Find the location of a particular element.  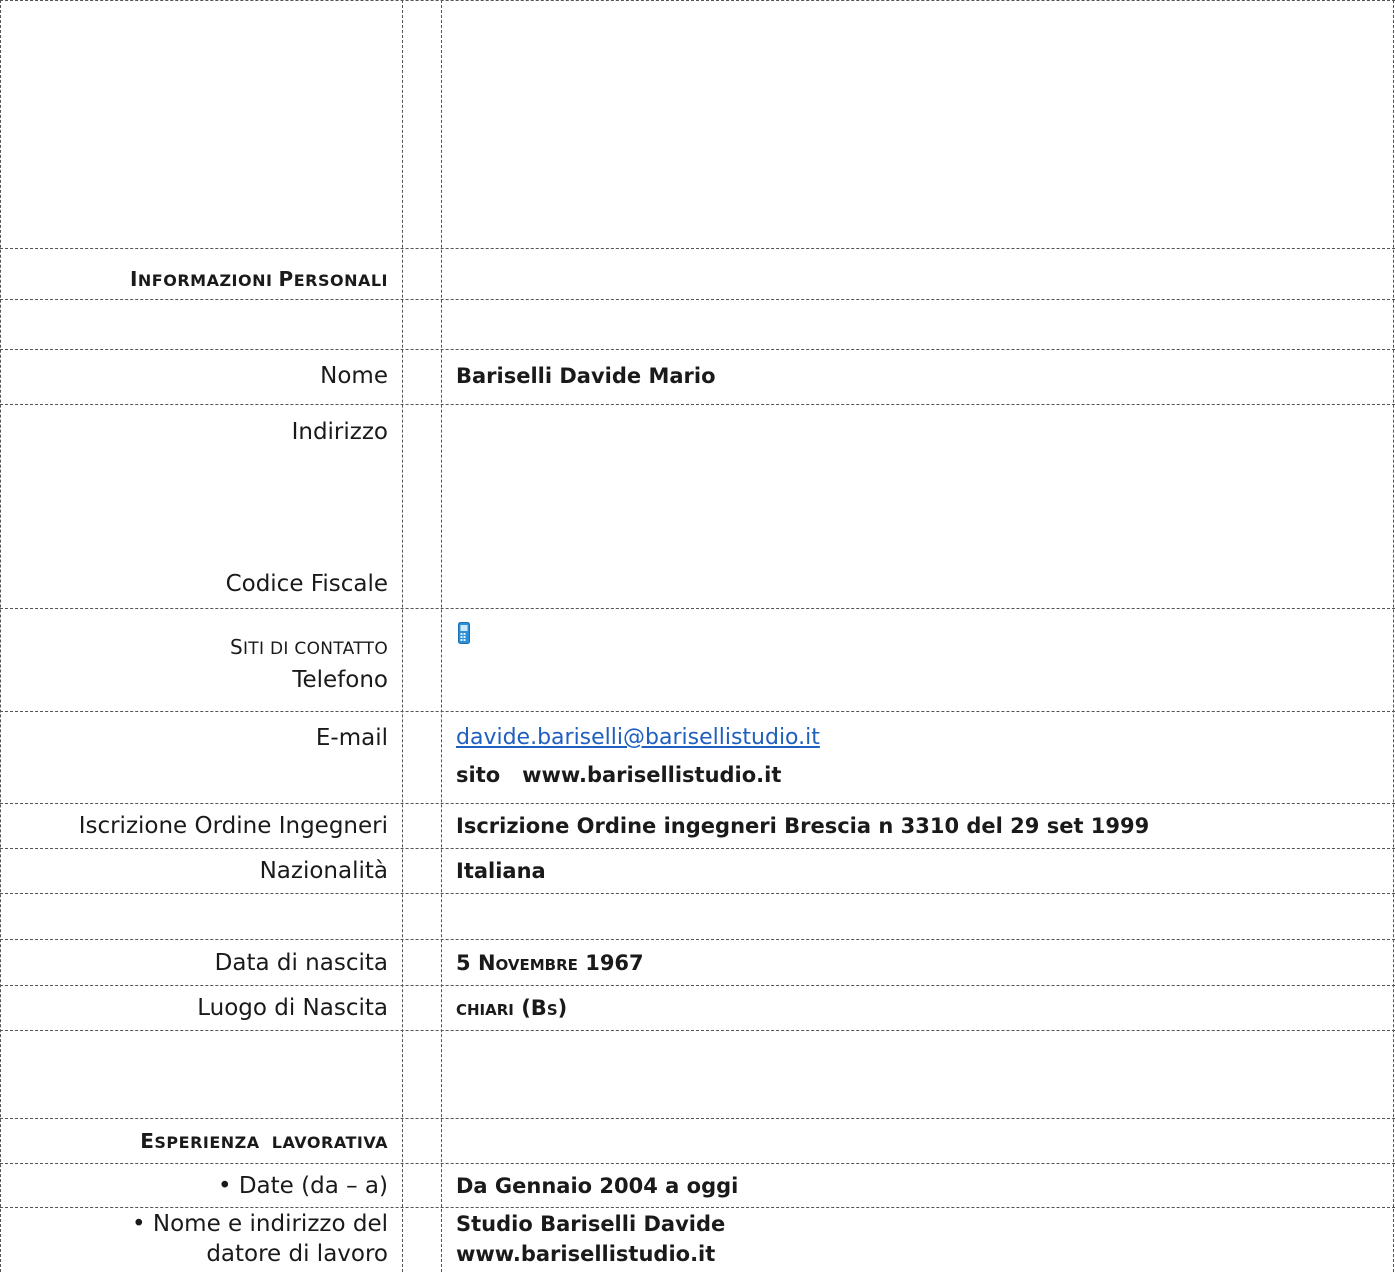

nazionalita-value: Italiana is located at coordinates (501, 871).